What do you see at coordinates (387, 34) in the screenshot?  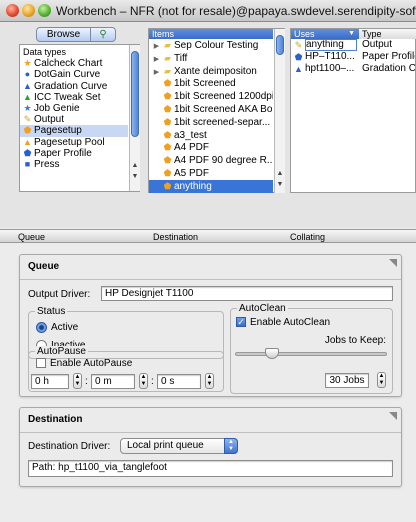 I see `type-column-header: Type` at bounding box center [387, 34].